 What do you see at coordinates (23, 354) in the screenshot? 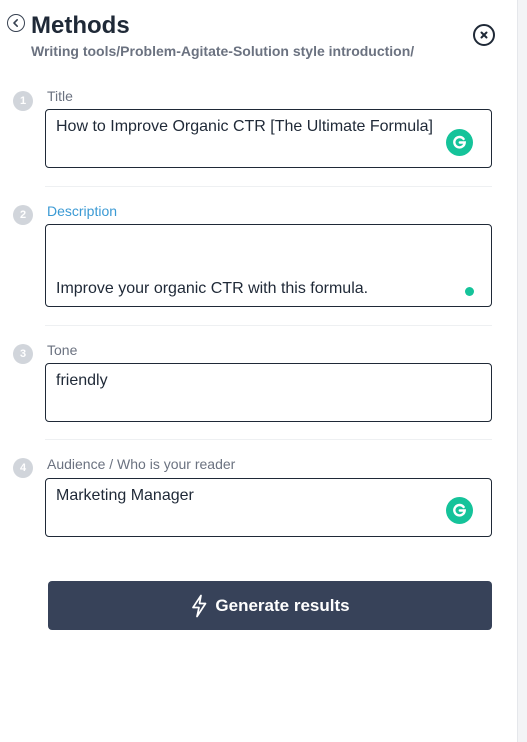
I see `step-badge-3: 3` at bounding box center [23, 354].